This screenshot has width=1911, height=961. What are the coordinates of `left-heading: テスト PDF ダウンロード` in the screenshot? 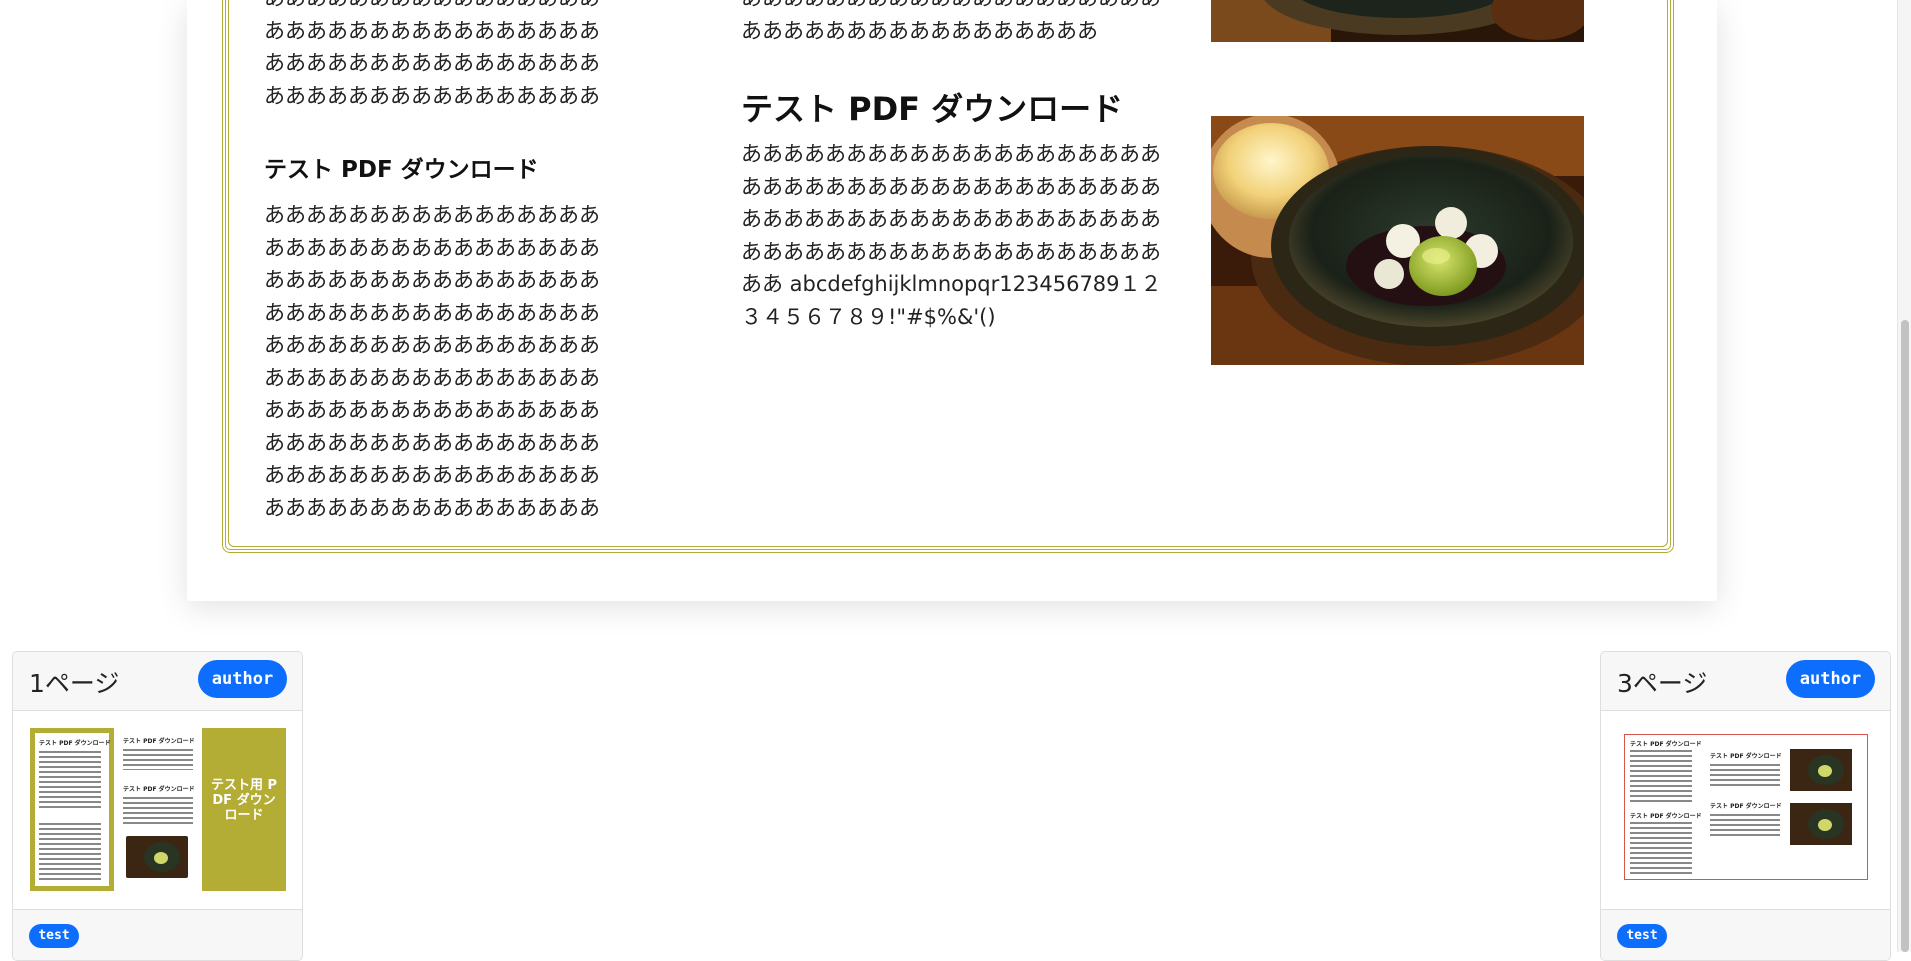 It's located at (401, 170).